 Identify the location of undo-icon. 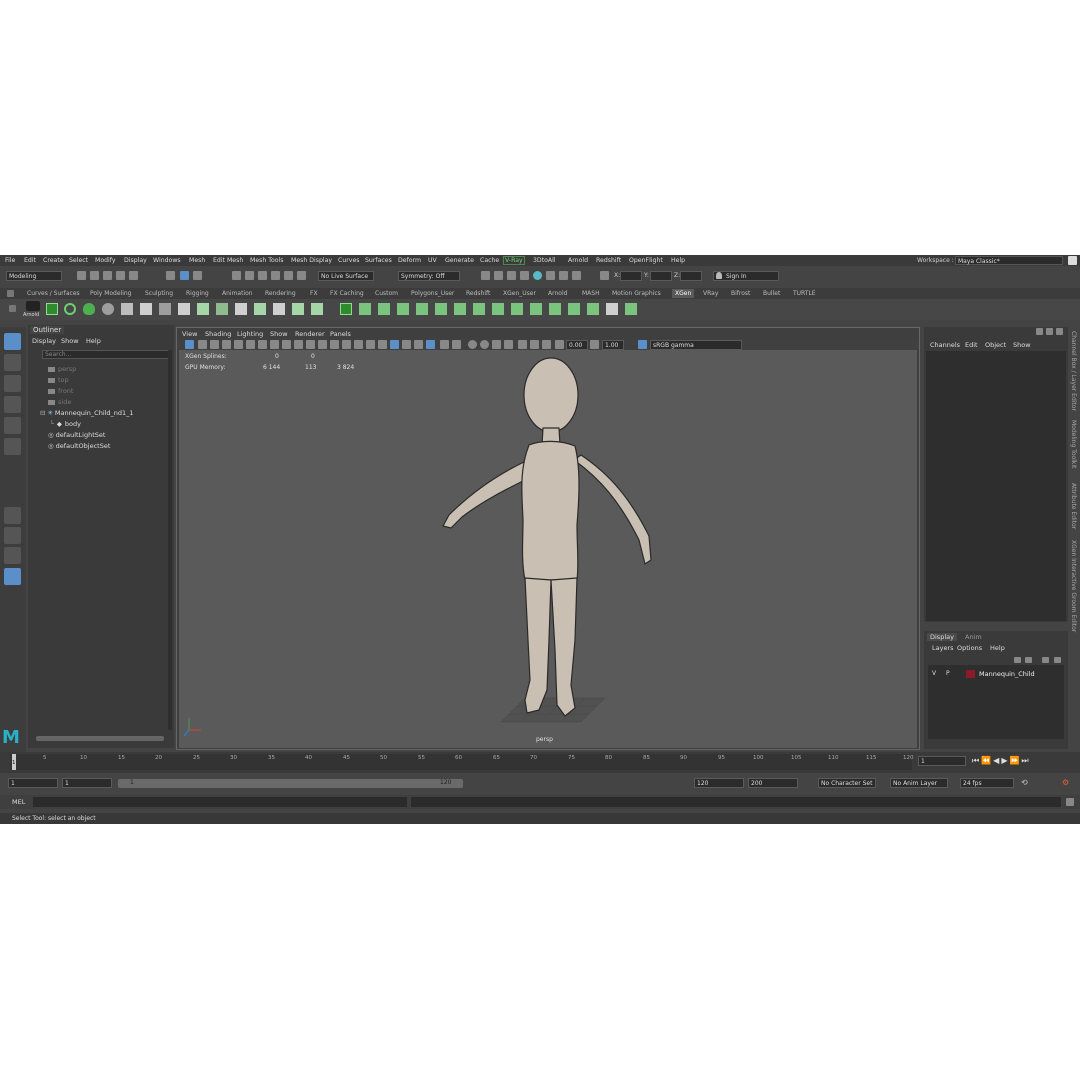
(120, 275).